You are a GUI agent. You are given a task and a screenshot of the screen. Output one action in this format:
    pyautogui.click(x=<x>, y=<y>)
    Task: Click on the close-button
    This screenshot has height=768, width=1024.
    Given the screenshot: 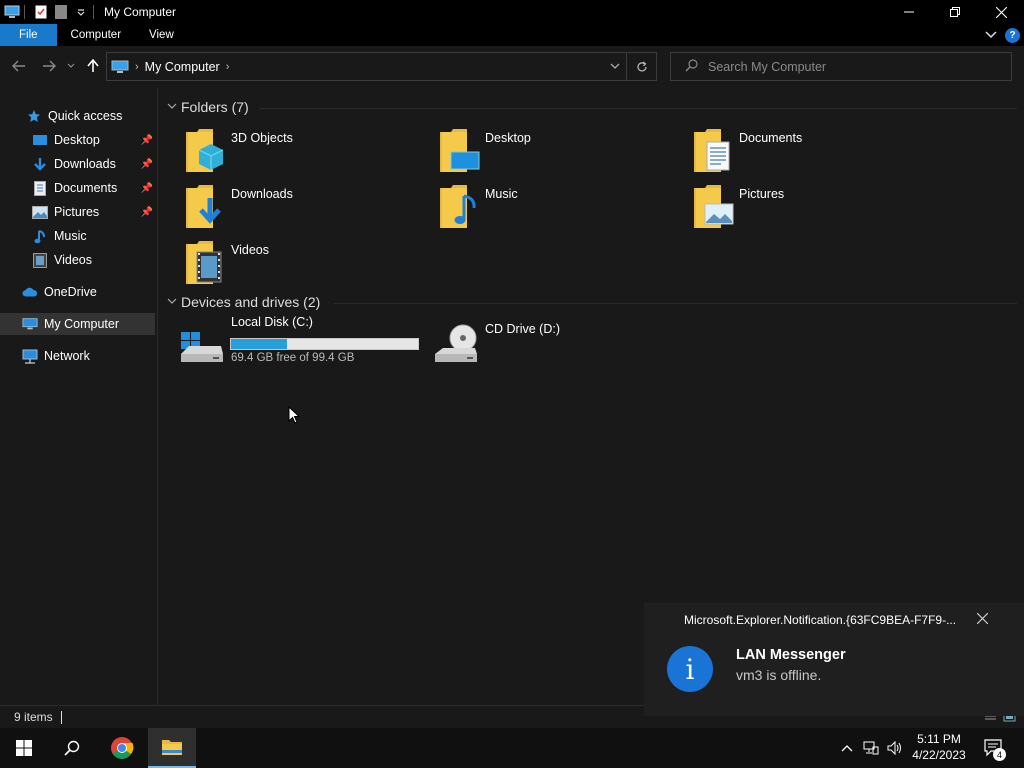 What is the action you would take?
    pyautogui.click(x=1001, y=12)
    